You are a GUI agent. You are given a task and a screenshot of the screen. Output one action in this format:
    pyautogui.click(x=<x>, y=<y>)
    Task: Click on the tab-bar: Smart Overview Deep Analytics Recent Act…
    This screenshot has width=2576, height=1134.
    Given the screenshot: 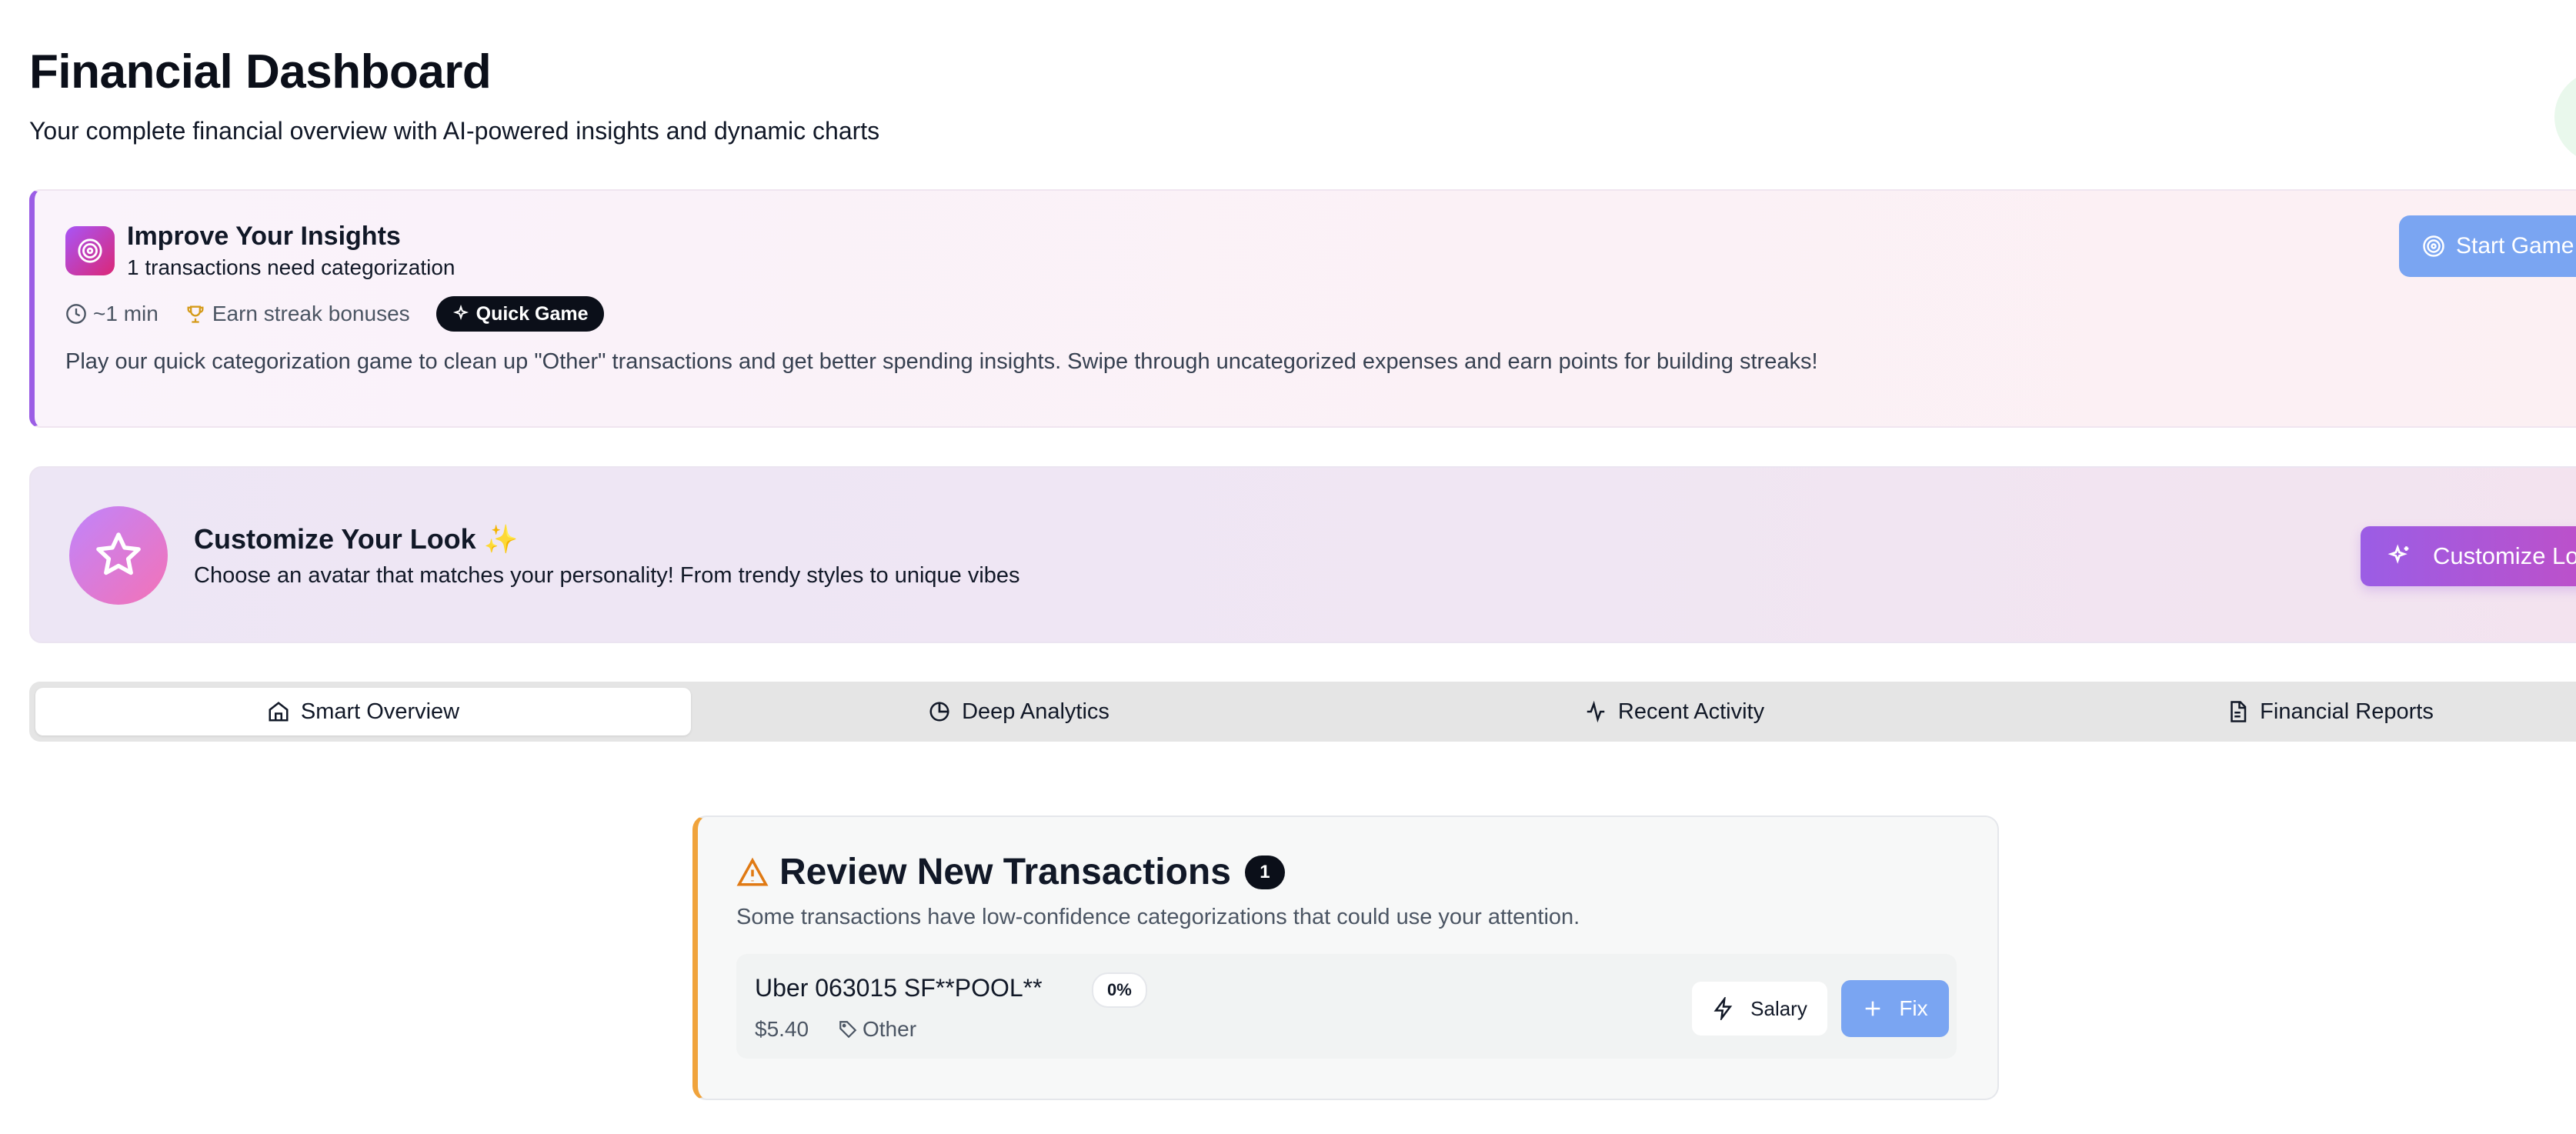 What is the action you would take?
    pyautogui.click(x=1302, y=712)
    